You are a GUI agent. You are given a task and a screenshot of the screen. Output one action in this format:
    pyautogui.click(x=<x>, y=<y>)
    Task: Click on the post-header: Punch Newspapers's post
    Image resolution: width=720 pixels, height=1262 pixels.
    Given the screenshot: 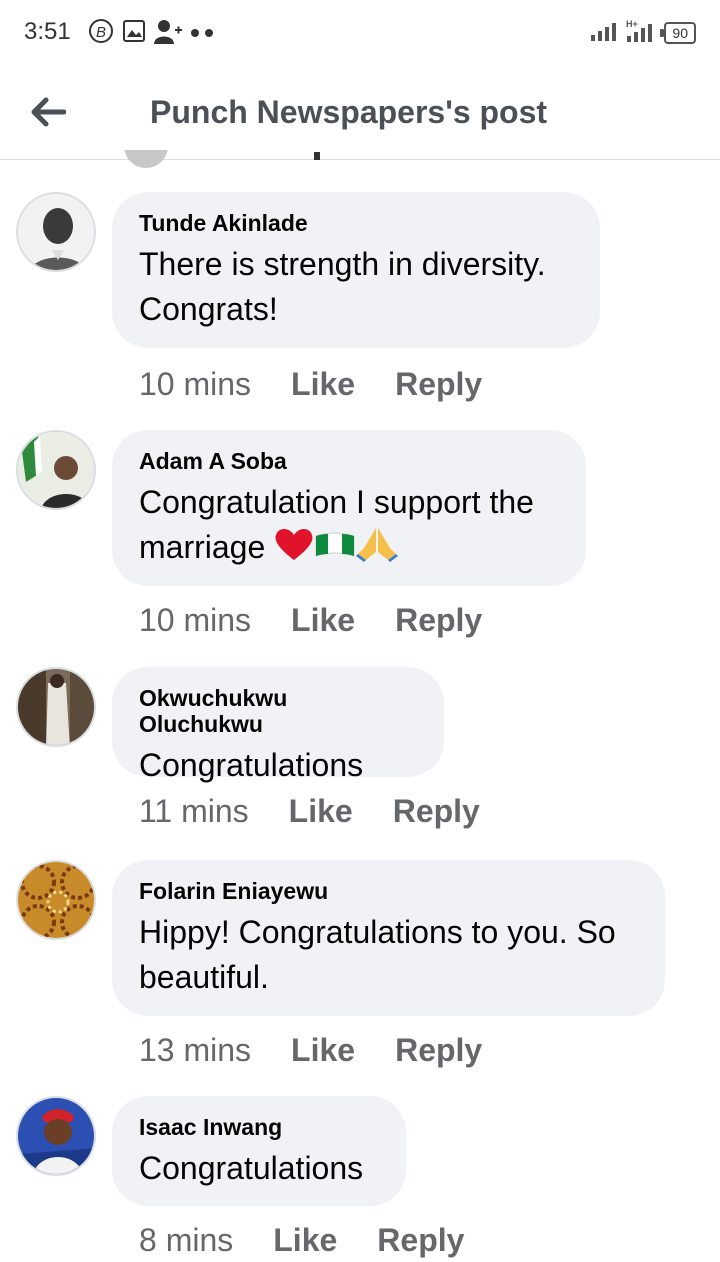 What is the action you would take?
    pyautogui.click(x=360, y=112)
    